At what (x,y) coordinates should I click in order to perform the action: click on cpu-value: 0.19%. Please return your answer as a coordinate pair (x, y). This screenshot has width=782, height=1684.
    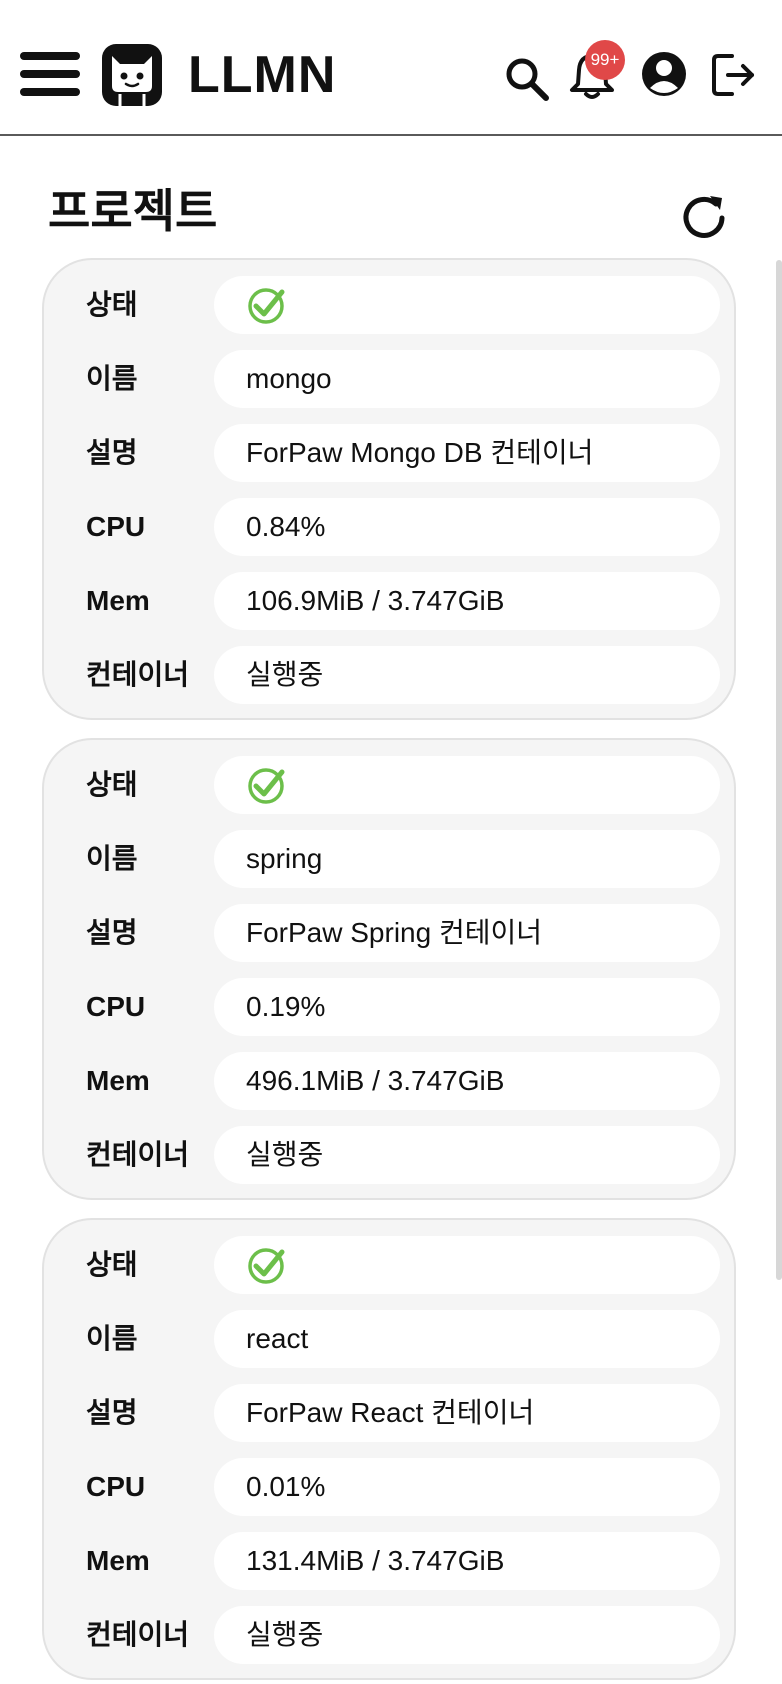
    Looking at the image, I should click on (467, 1007).